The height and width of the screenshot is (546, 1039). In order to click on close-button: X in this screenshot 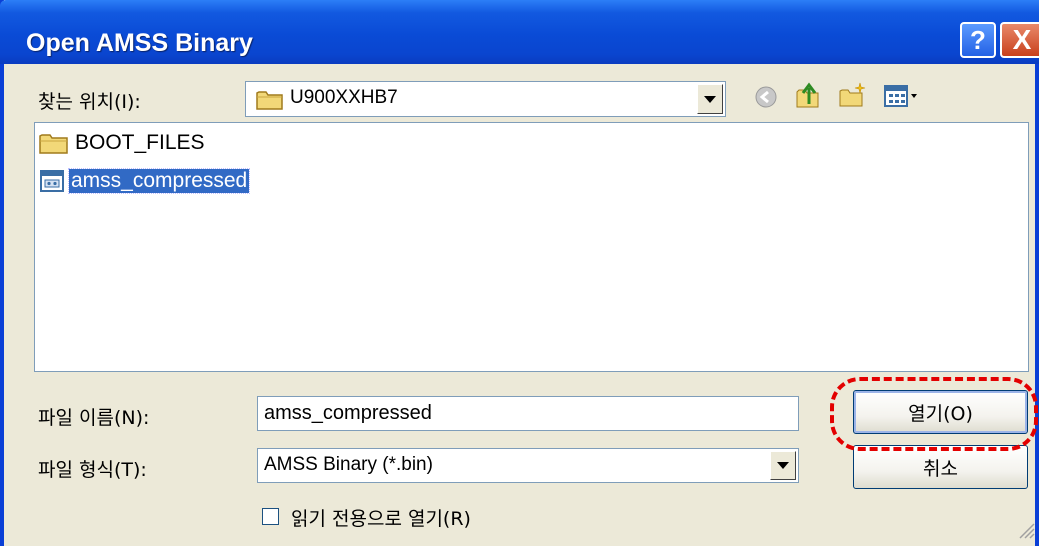, I will do `click(1019, 40)`.